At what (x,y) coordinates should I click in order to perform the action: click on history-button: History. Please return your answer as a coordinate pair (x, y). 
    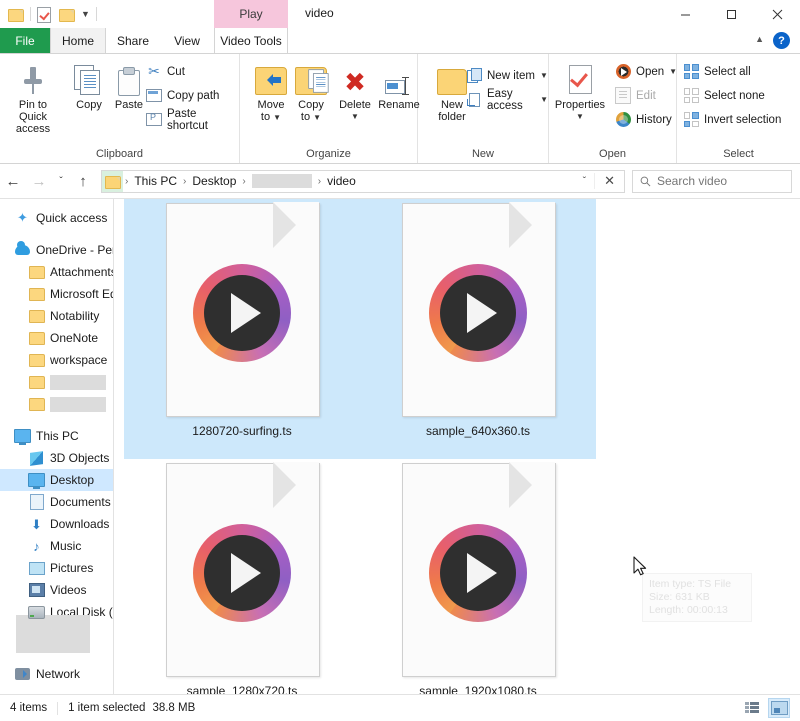
    Looking at the image, I should click on (643, 119).